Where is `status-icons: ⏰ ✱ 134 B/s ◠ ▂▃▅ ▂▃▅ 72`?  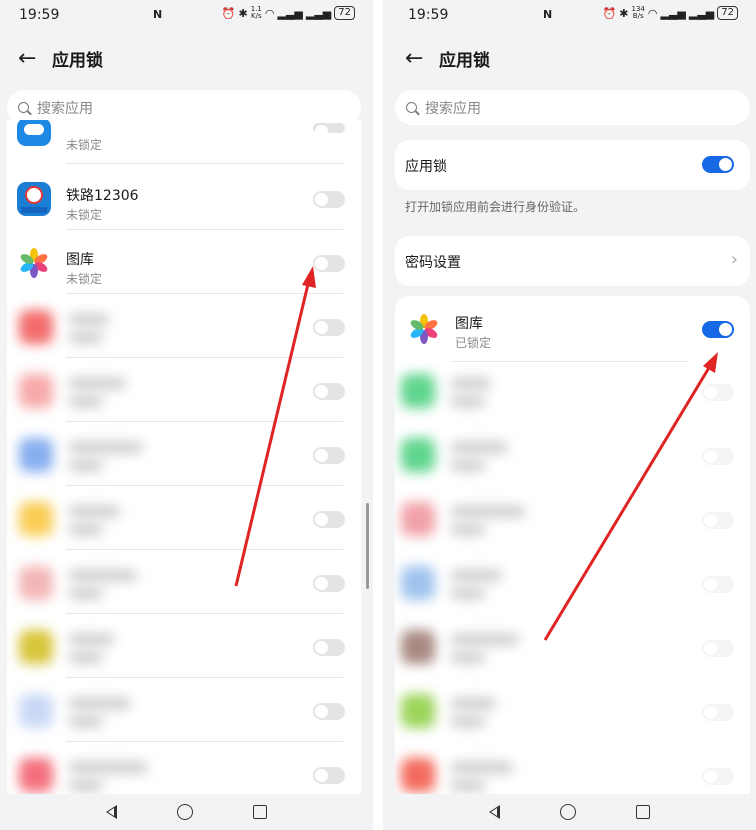
status-icons: ⏰ ✱ 134 B/s ◠ ▂▃▅ ▂▃▅ 72 is located at coordinates (670, 13).